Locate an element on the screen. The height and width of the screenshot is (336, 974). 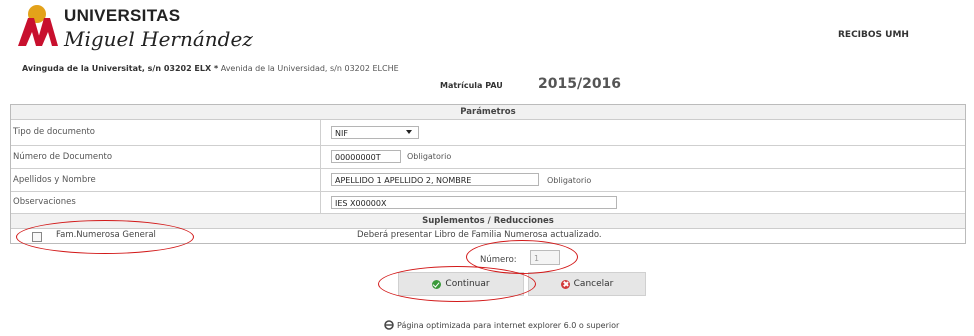
apellidos-nombre-input: APELLIDO 1 APELLIDO 2, NOMBRE is located at coordinates (435, 179).